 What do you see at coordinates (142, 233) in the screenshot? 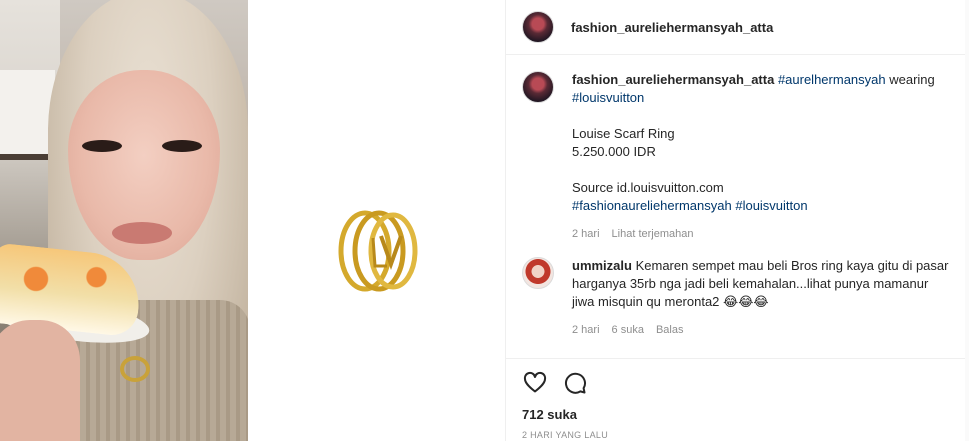
I see `lips` at bounding box center [142, 233].